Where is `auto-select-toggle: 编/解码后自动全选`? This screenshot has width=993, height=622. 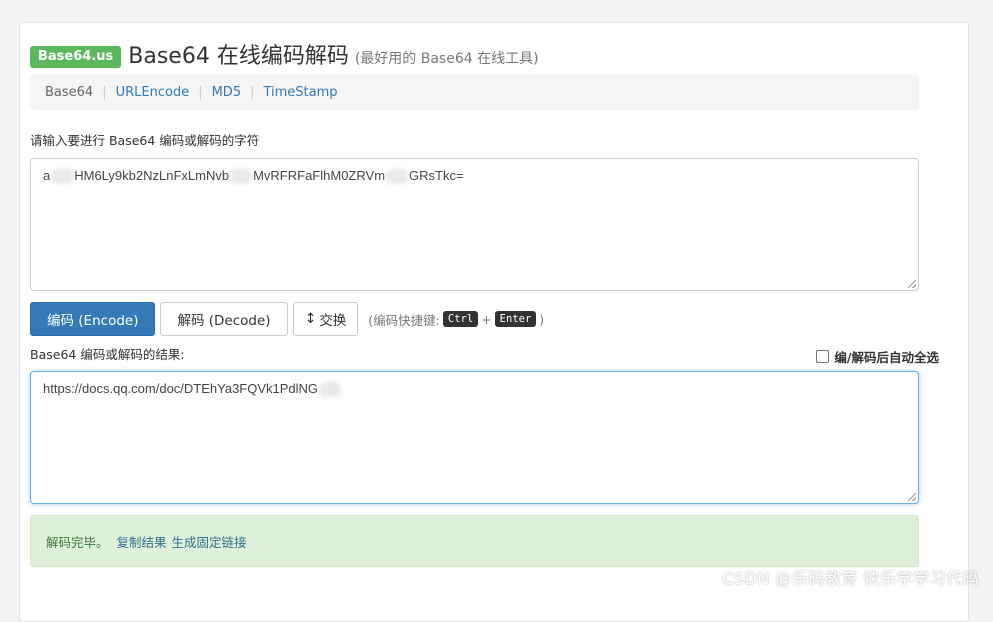
auto-select-toggle: 编/解码后自动全选 is located at coordinates (877, 356).